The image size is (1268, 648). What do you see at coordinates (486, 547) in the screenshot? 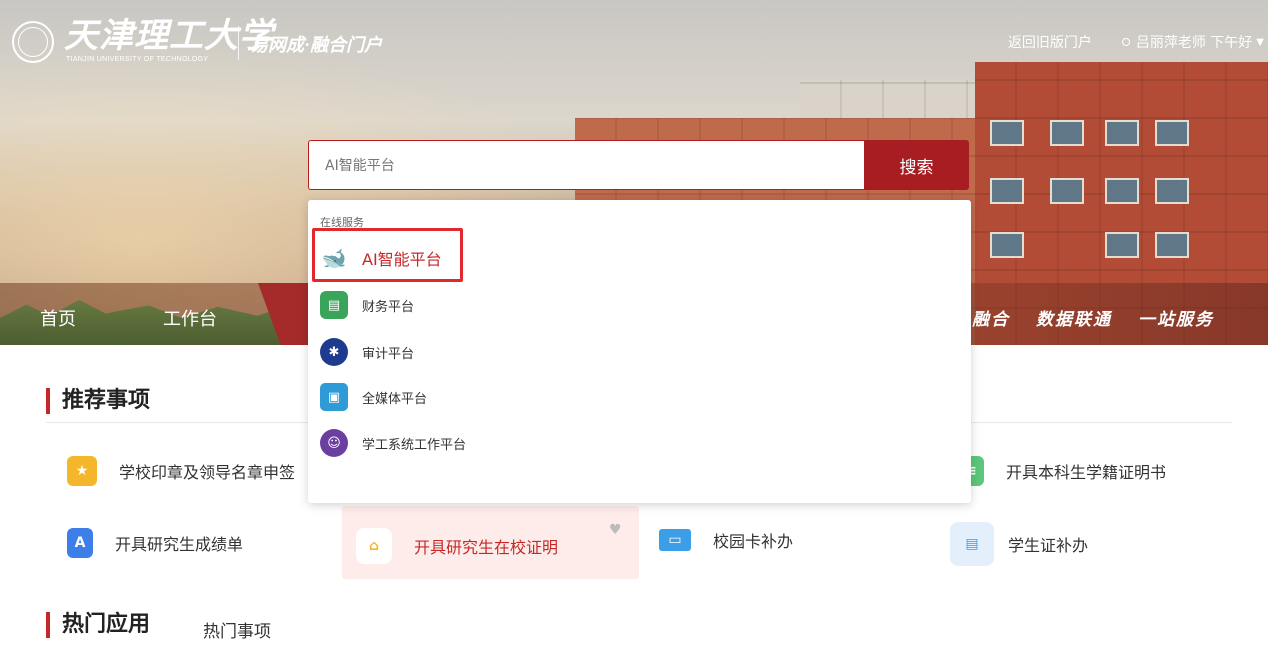
I see `service-label: 开具研究生在校证明` at bounding box center [486, 547].